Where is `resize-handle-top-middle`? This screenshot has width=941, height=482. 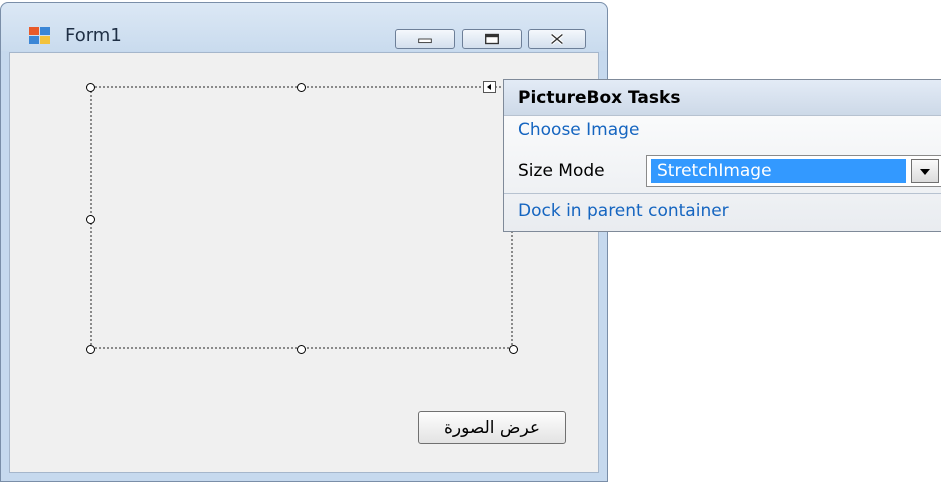 resize-handle-top-middle is located at coordinates (301, 87).